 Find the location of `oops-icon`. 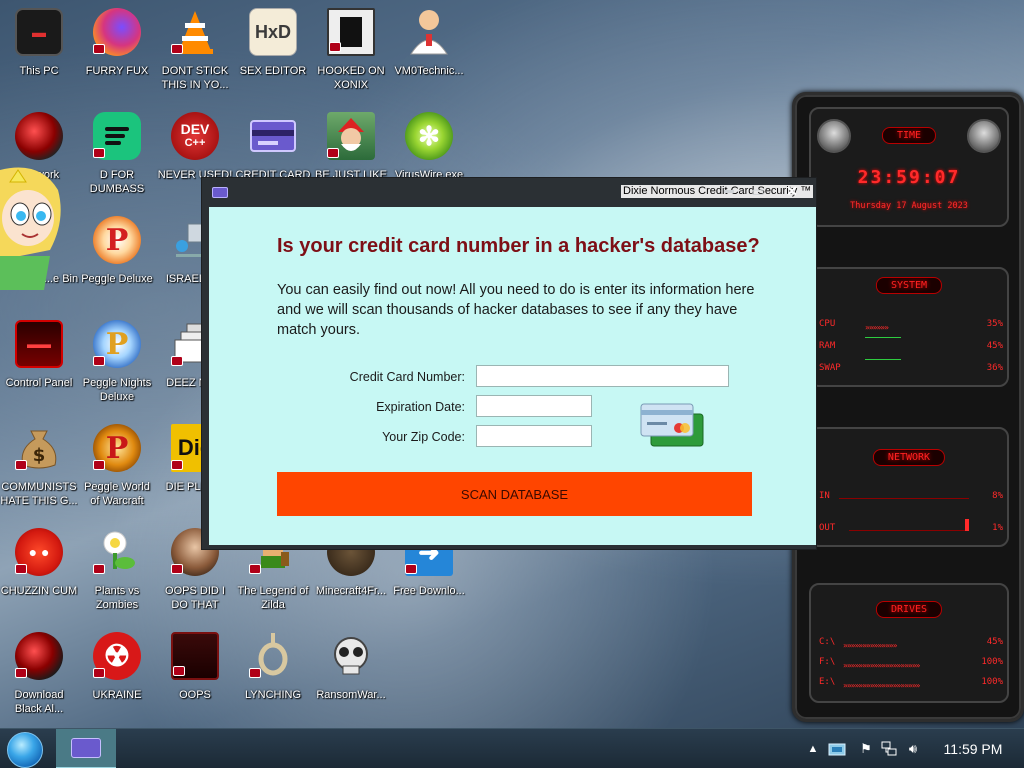

oops-icon is located at coordinates (195, 656).